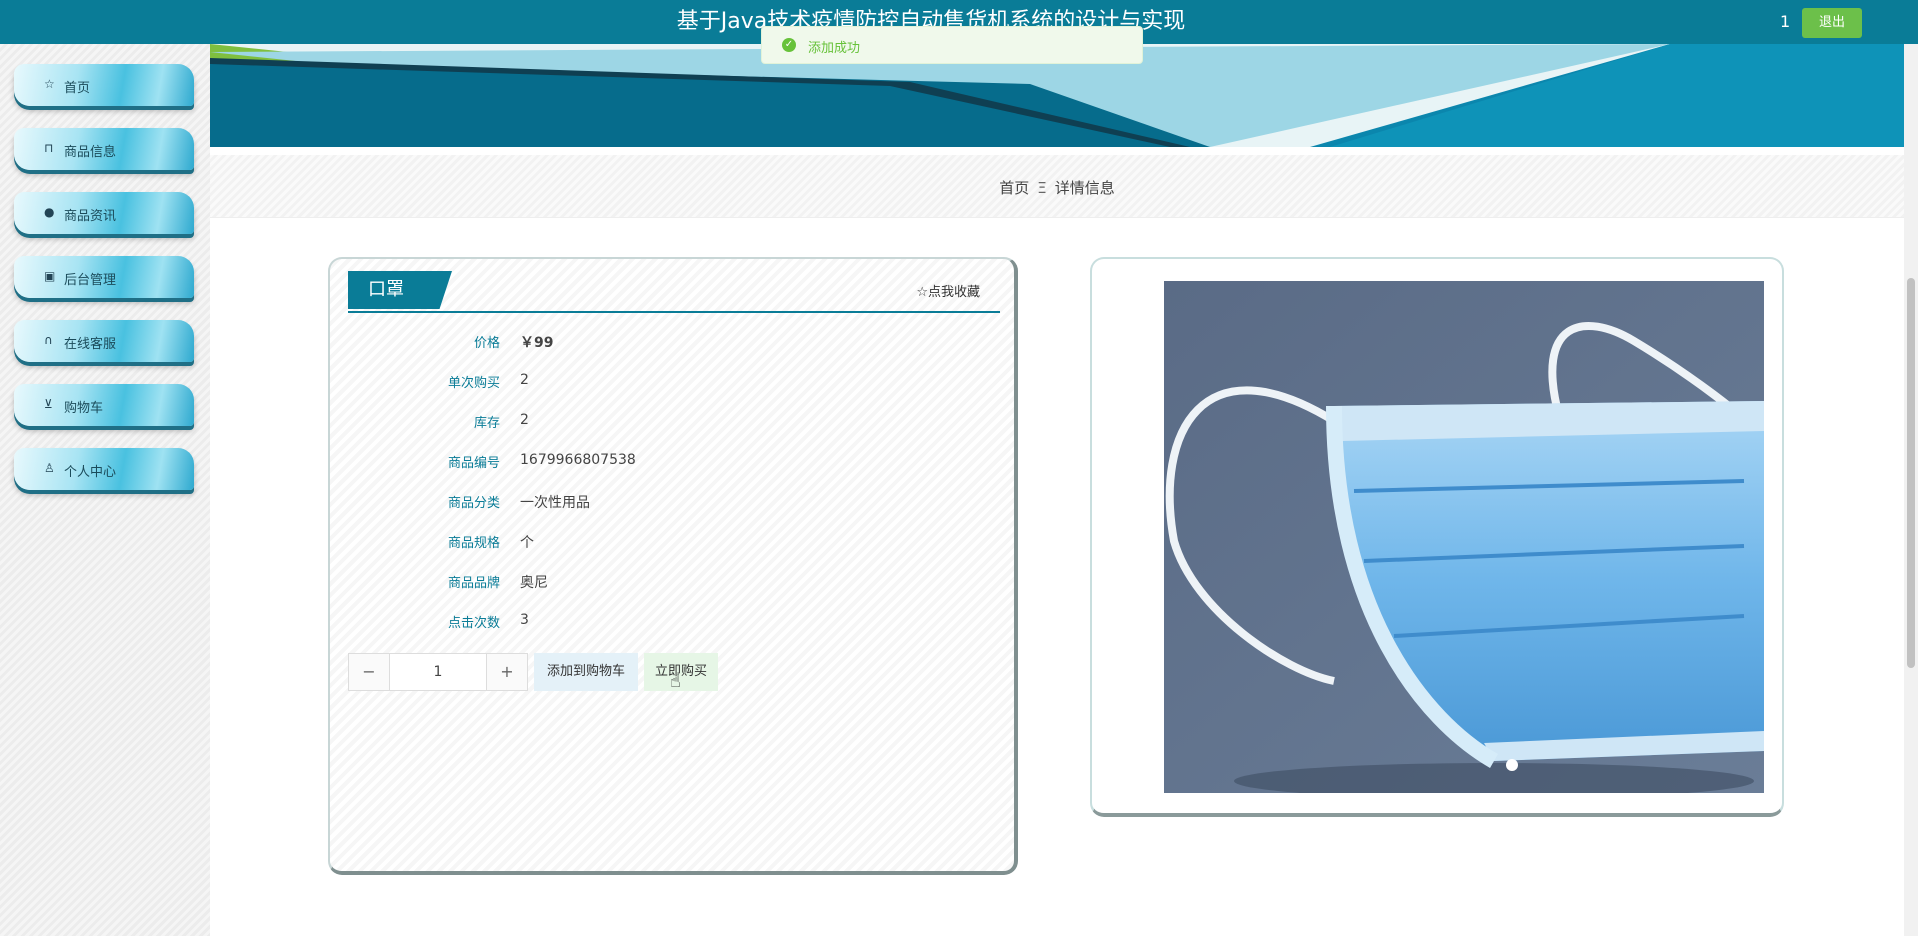 Image resolution: width=1918 pixels, height=936 pixels. I want to click on mouse-cursor-icon: ☝, so click(675, 681).